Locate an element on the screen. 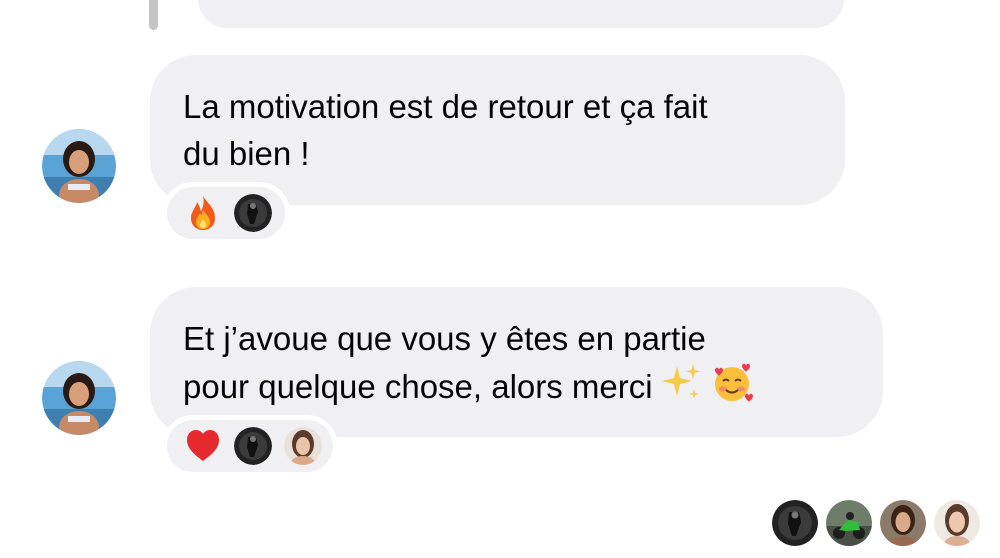  message-line: du bien ! is located at coordinates (246, 153).